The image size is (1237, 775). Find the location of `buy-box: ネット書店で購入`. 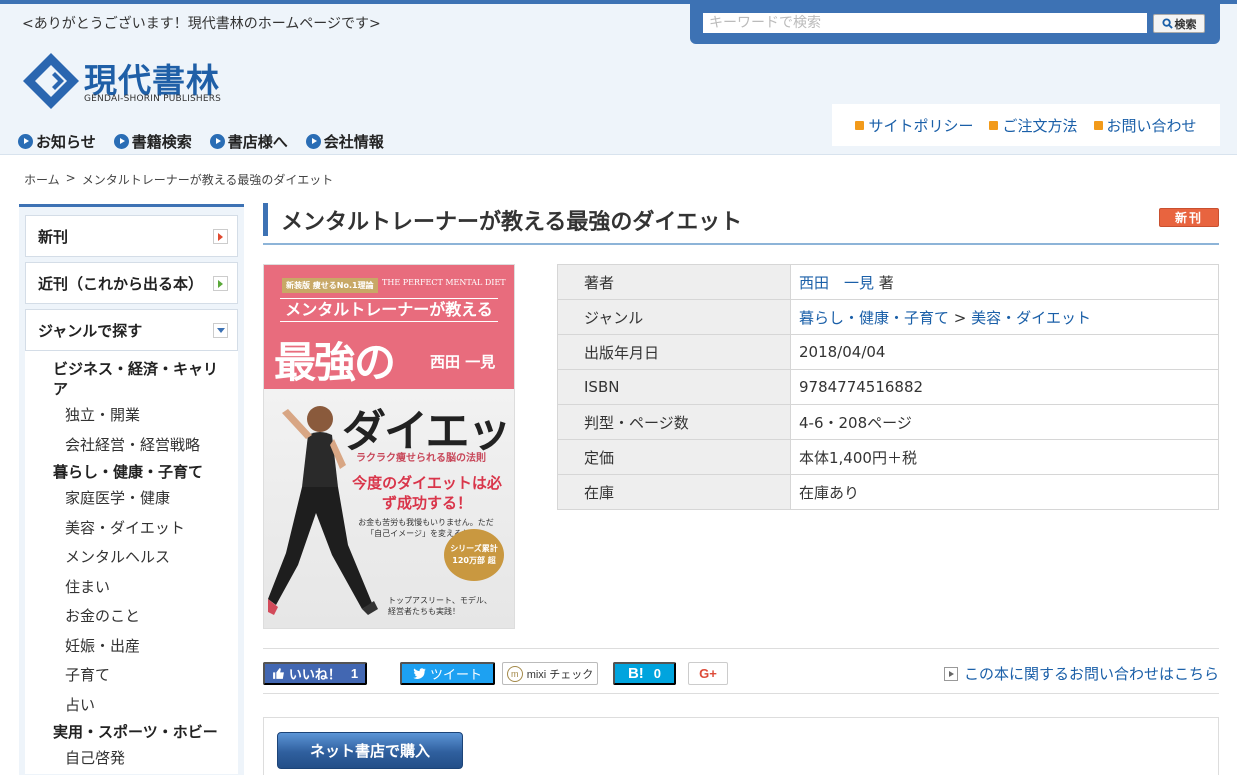

buy-box: ネット書店で購入 is located at coordinates (741, 746).